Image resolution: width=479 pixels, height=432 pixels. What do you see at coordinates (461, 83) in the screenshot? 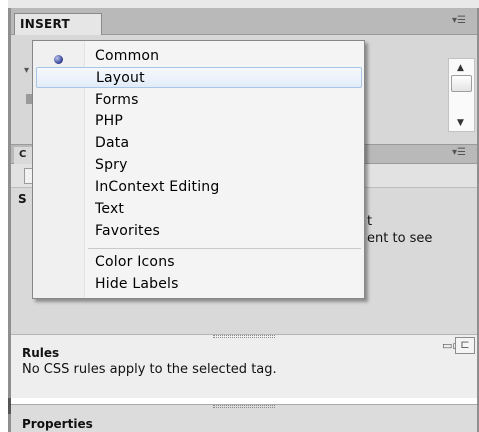
I see `scroll-thumb` at bounding box center [461, 83].